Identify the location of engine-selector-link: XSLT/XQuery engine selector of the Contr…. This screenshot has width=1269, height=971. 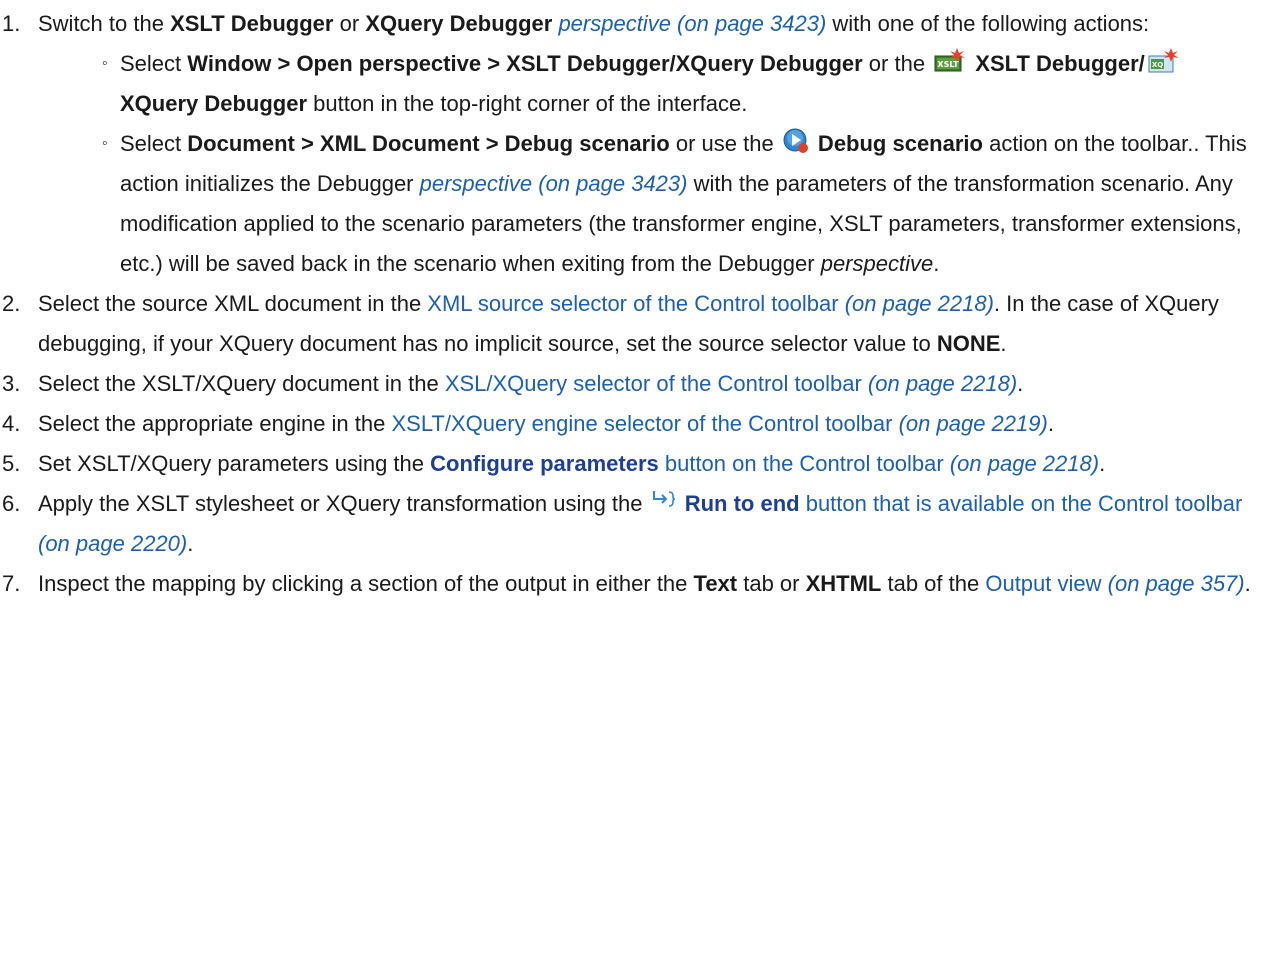
(641, 423).